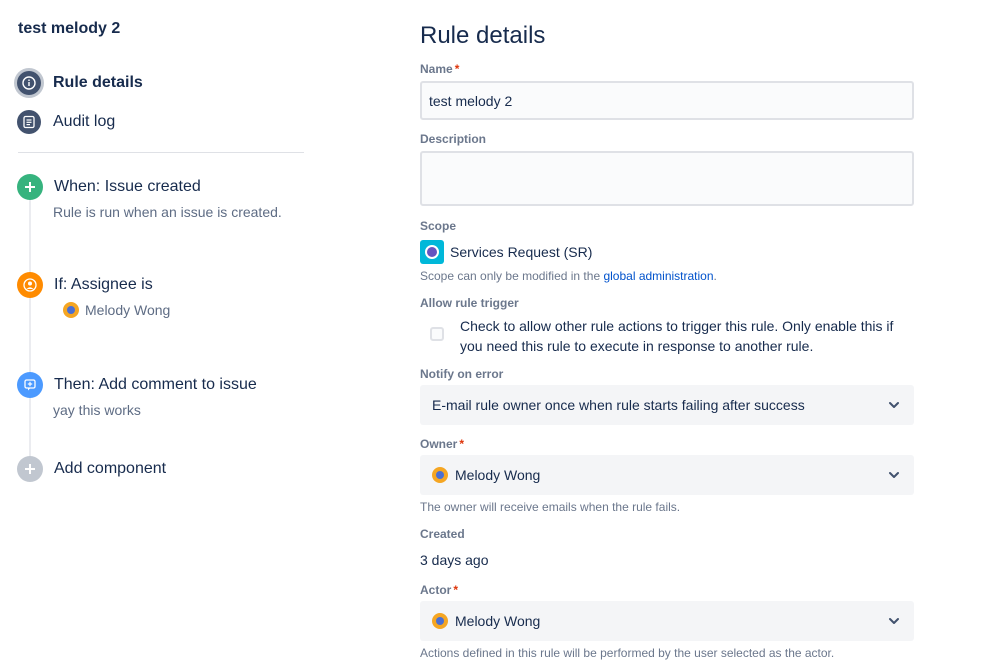  I want to click on component-condition: If: Assignee is Melody Wong, so click(93, 295).